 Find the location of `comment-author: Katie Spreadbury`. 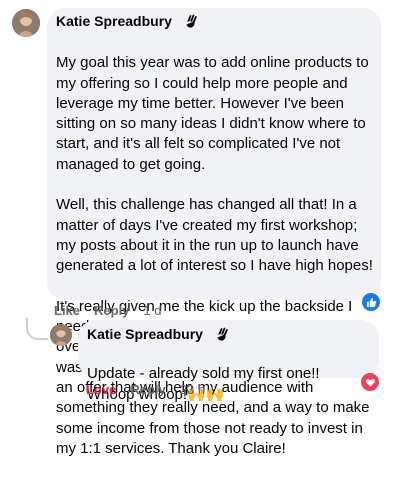

comment-author: Katie Spreadbury is located at coordinates (114, 21).